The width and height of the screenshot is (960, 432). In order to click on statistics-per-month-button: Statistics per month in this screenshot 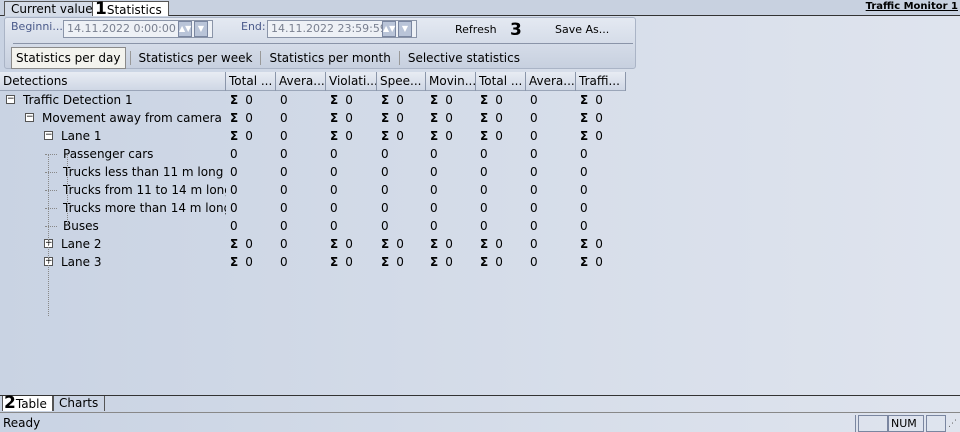, I will do `click(329, 58)`.